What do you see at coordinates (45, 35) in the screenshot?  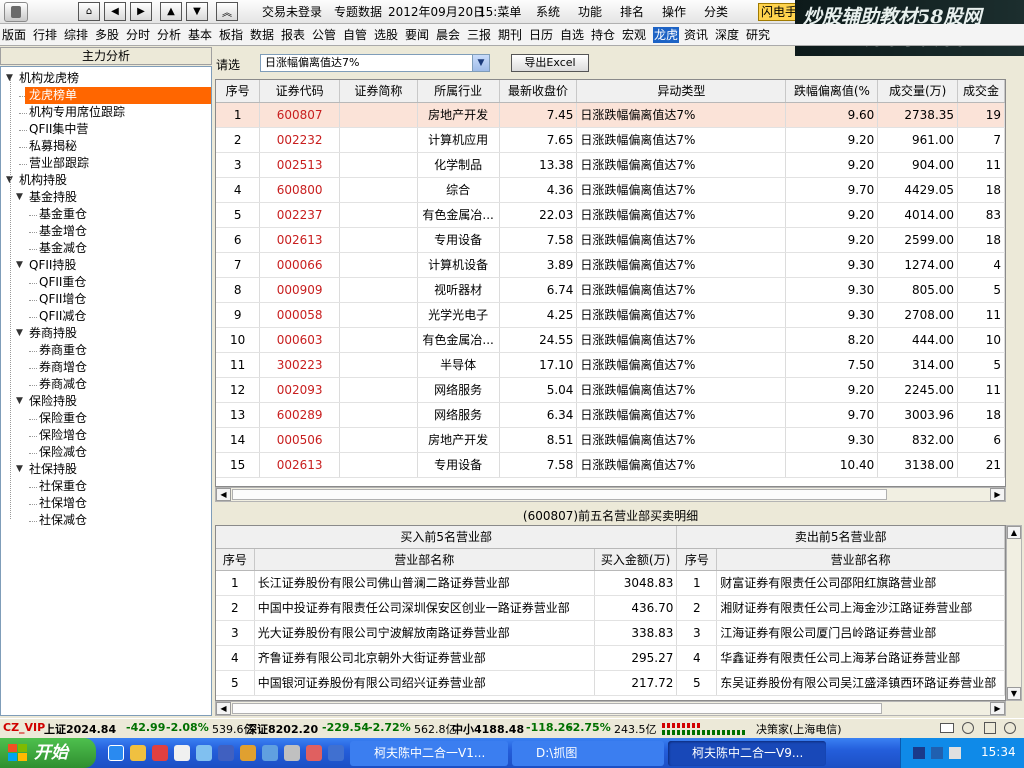 I see `menubar-item: 行排` at bounding box center [45, 35].